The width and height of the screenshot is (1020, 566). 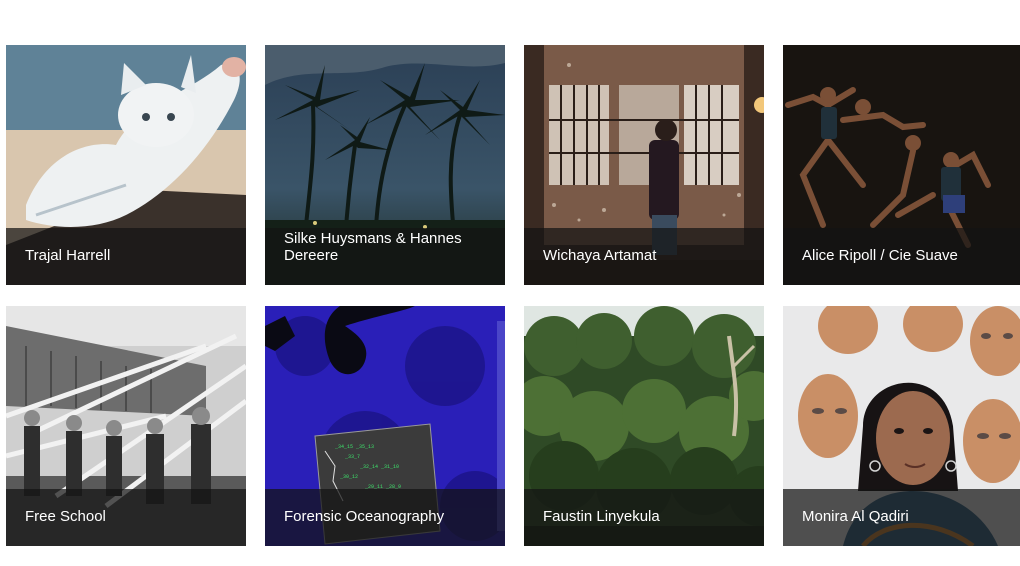 I want to click on artist-tile: Silke Huysmans & Hannes Dereere, so click(x=385, y=165).